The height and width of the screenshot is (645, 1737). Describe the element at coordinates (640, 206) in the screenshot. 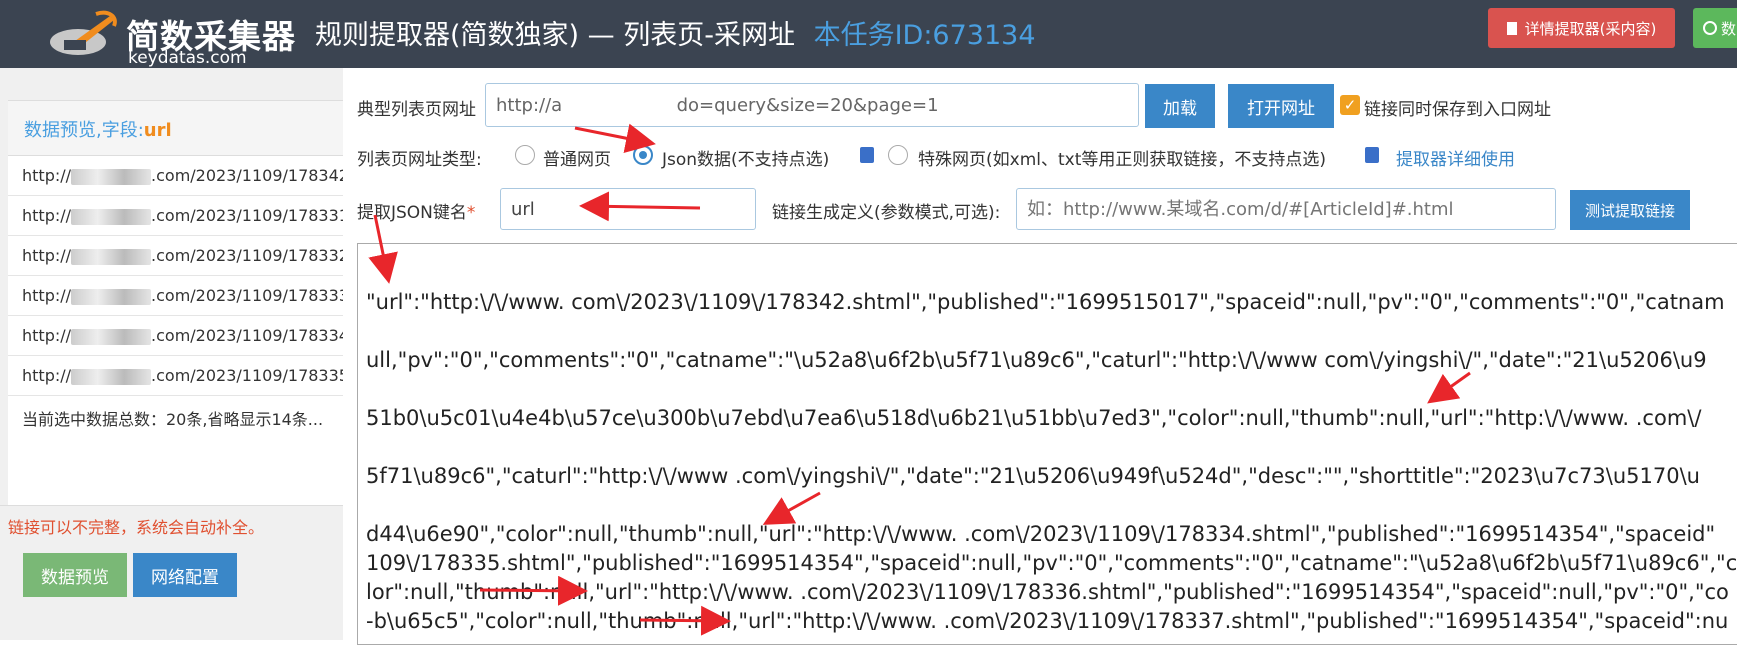

I see `arrow-to-json-key-input` at that location.